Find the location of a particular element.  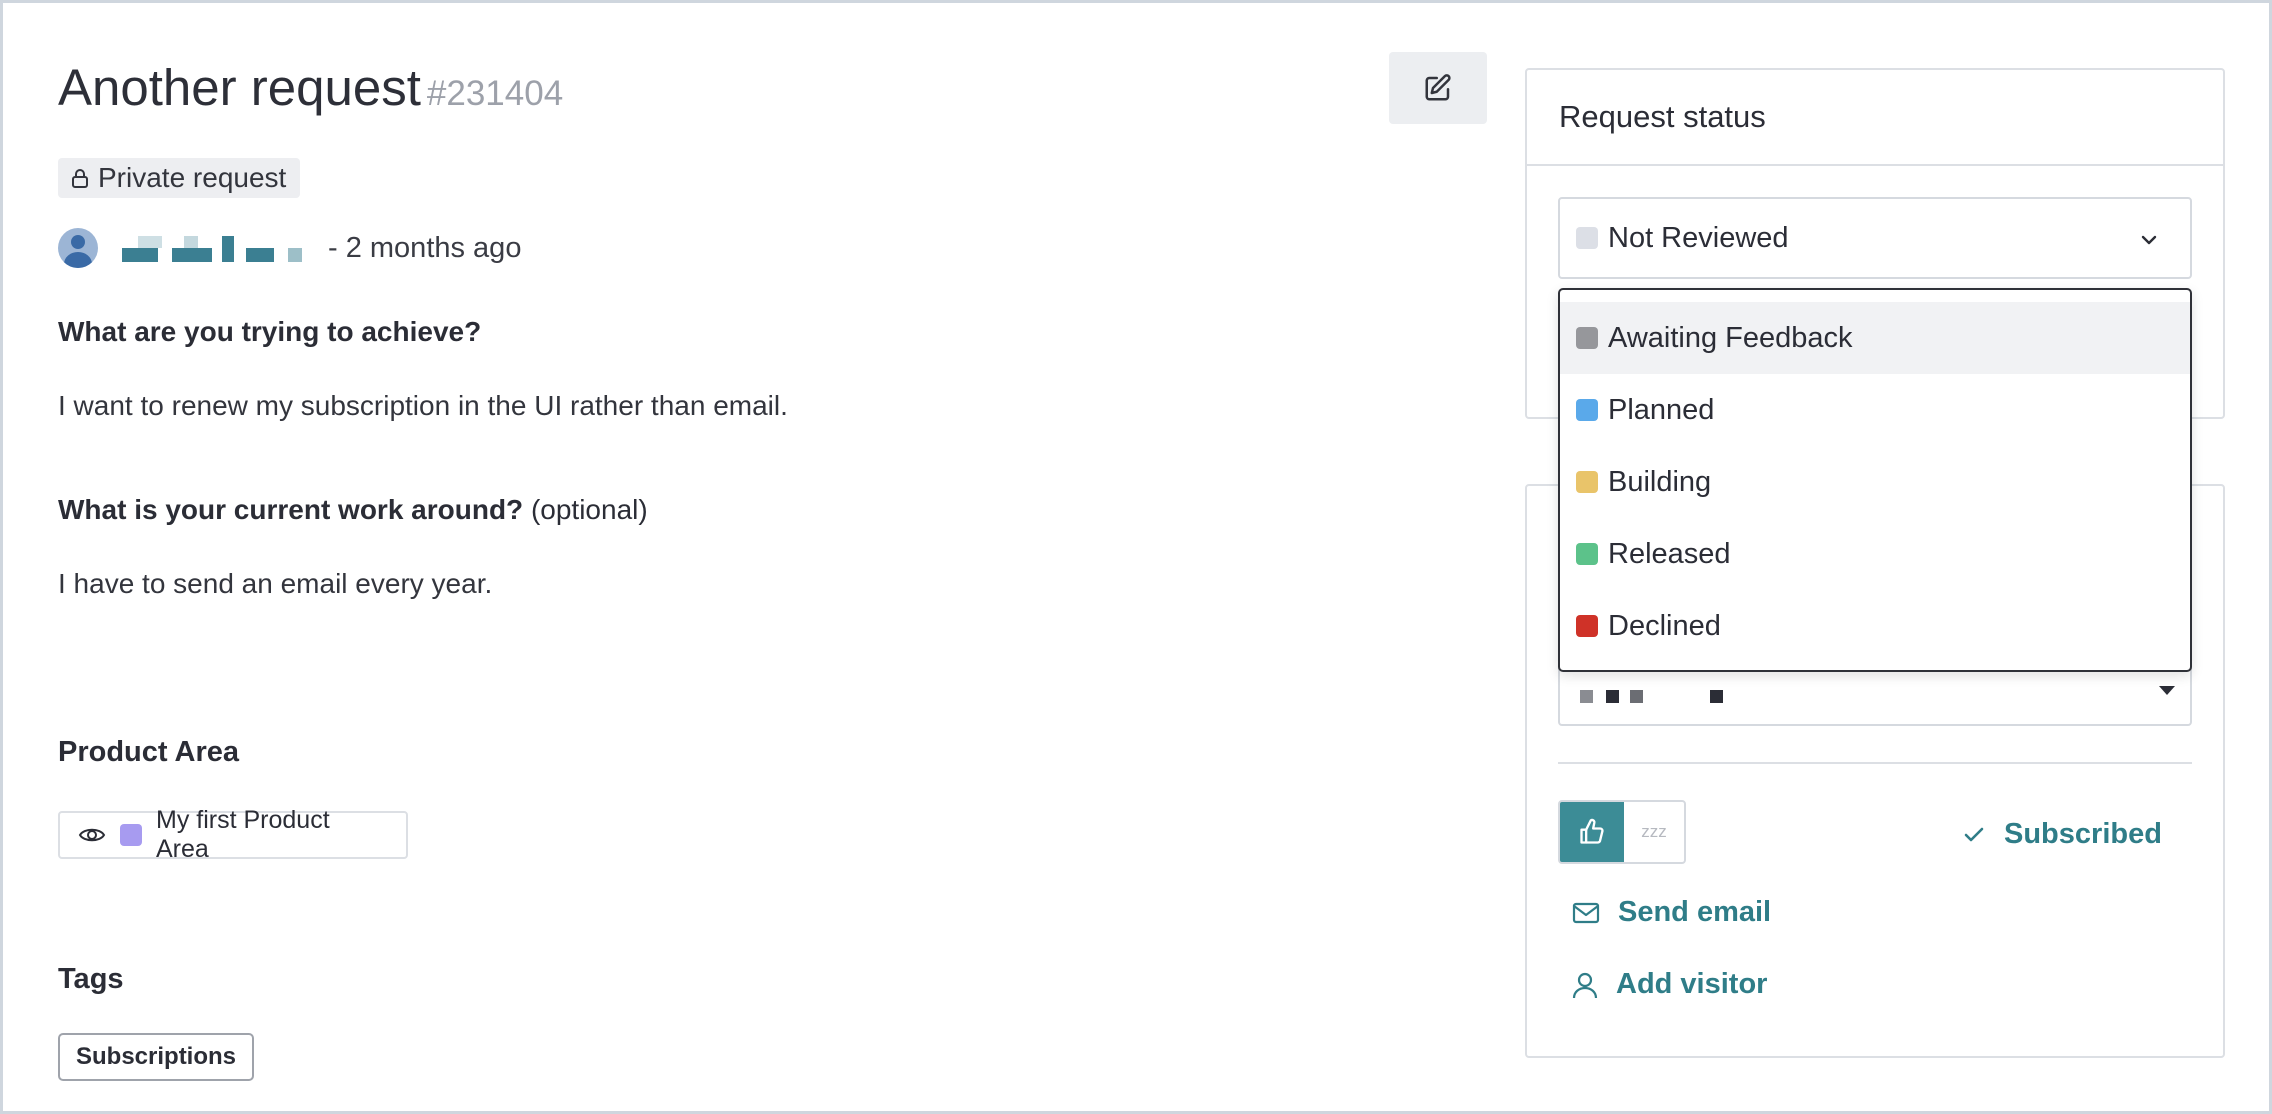

send-email-label: Send email is located at coordinates (1695, 912).